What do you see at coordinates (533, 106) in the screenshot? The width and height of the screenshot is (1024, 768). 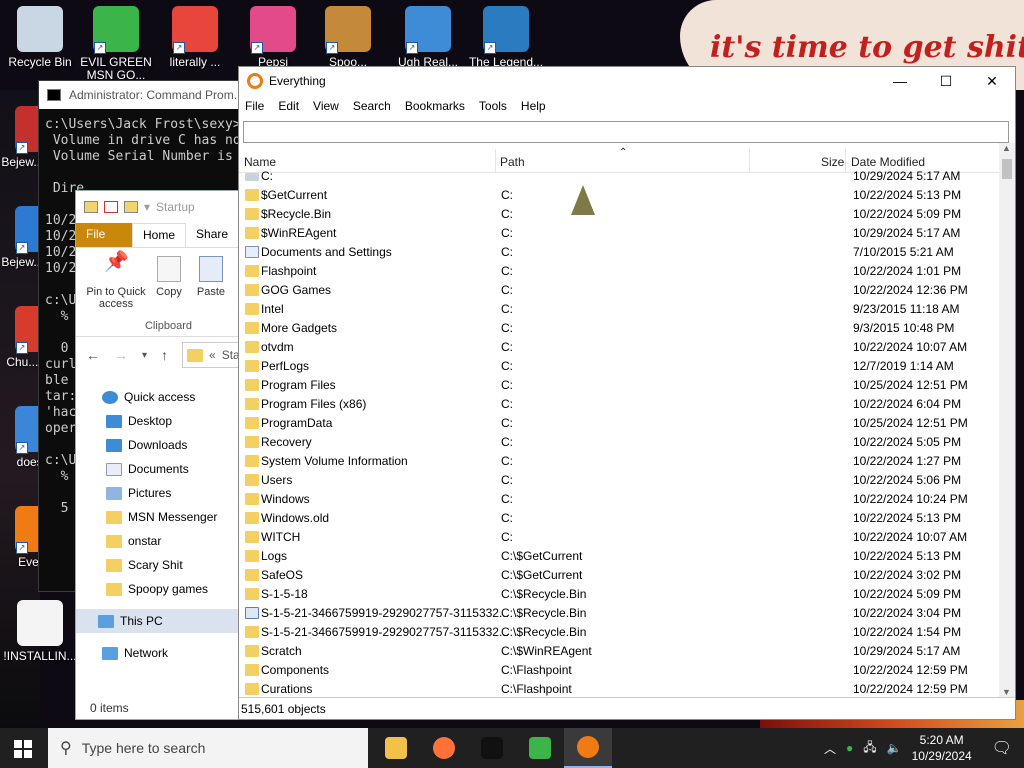 I see `menu-help: Help` at bounding box center [533, 106].